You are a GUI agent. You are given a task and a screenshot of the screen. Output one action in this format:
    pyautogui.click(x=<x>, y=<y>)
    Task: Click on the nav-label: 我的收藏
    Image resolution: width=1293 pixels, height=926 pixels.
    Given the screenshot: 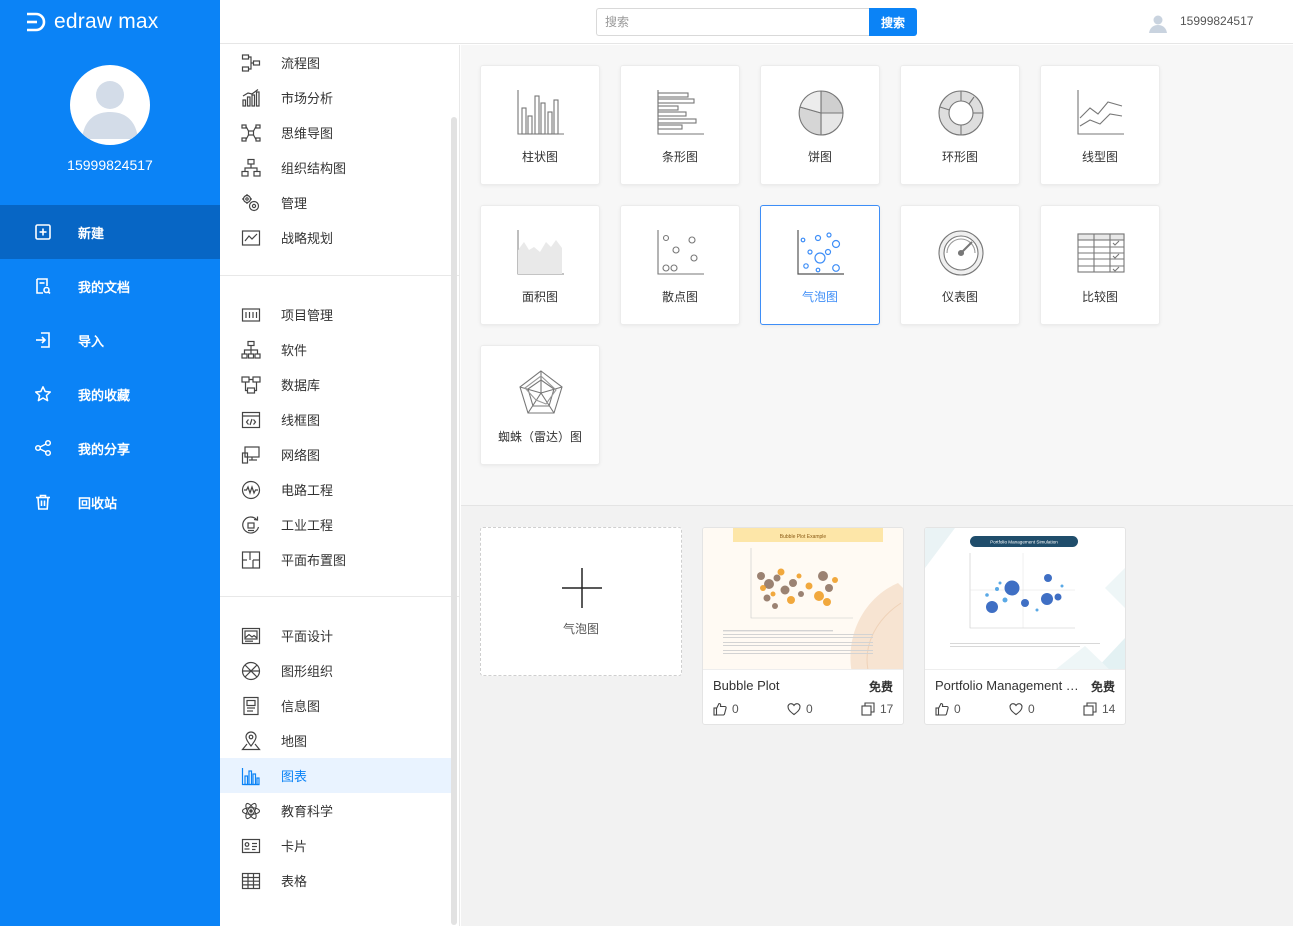 What is the action you would take?
    pyautogui.click(x=104, y=395)
    